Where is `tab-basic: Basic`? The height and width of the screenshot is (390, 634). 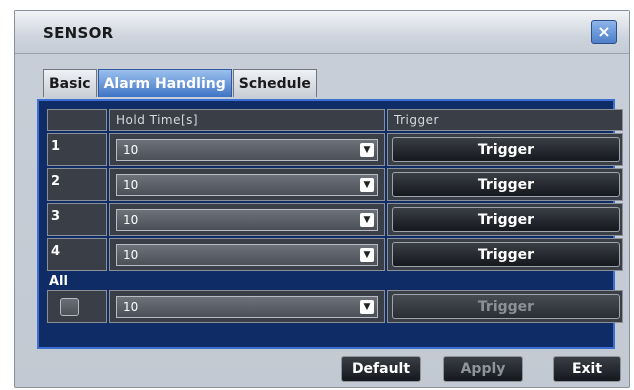 tab-basic: Basic is located at coordinates (70, 83).